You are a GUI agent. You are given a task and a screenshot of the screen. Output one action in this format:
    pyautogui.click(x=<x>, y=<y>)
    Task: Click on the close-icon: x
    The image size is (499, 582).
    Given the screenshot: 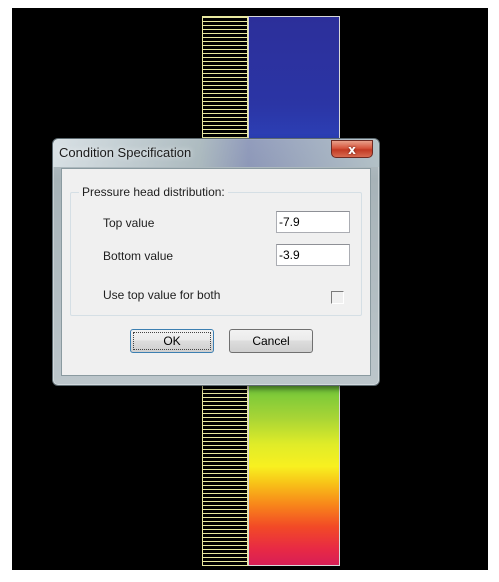 What is the action you would take?
    pyautogui.click(x=352, y=150)
    